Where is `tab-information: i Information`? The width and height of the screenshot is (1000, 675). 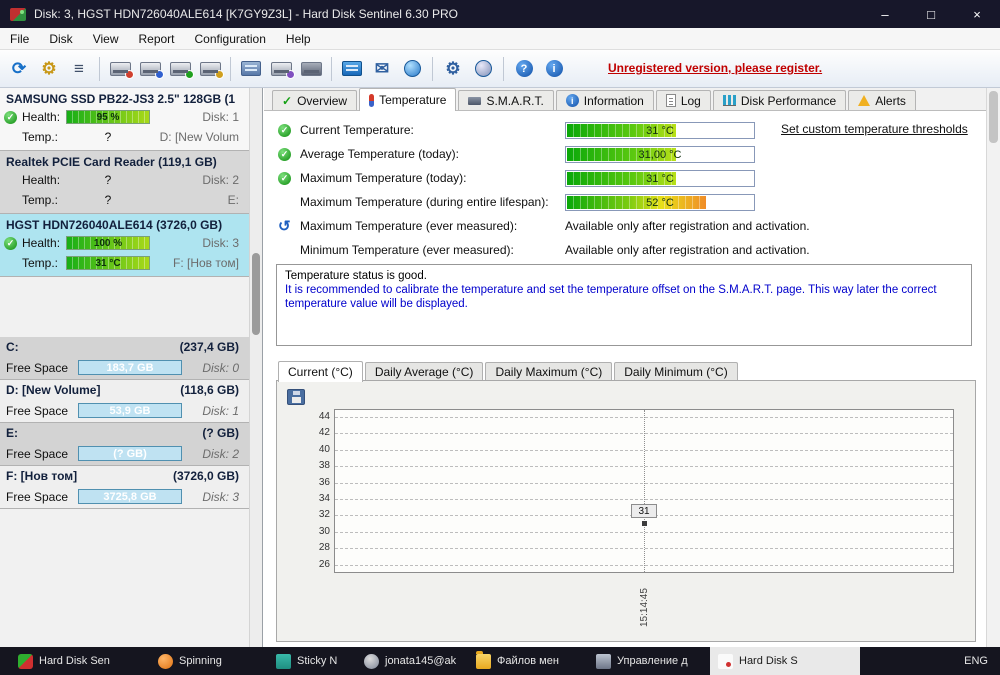
tab-information: i Information is located at coordinates (604, 100).